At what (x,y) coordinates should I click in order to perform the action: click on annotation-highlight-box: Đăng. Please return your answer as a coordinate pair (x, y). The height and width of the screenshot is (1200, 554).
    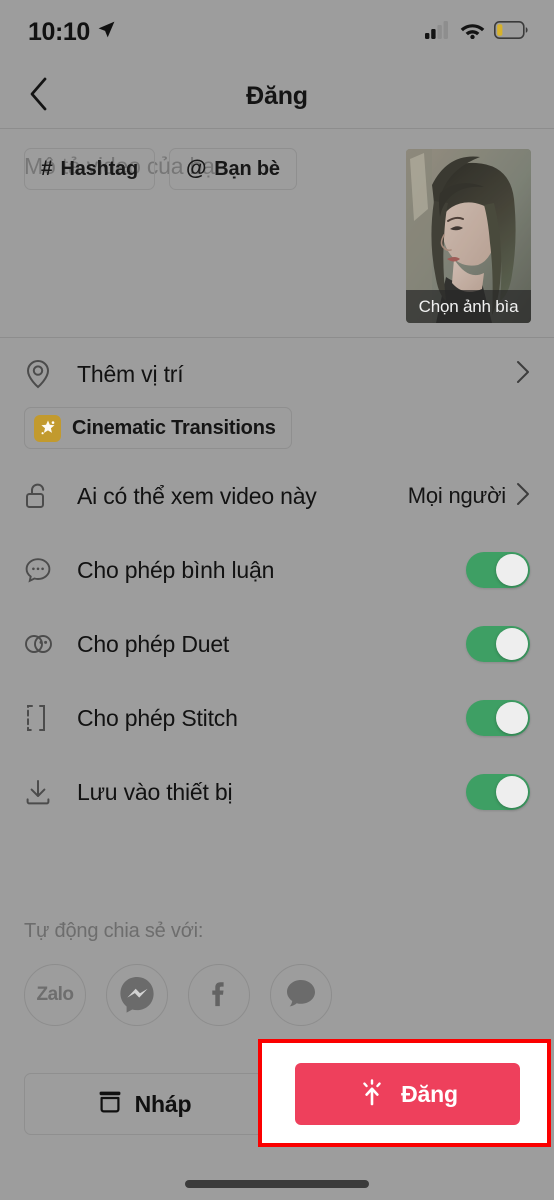
    Looking at the image, I should click on (404, 1093).